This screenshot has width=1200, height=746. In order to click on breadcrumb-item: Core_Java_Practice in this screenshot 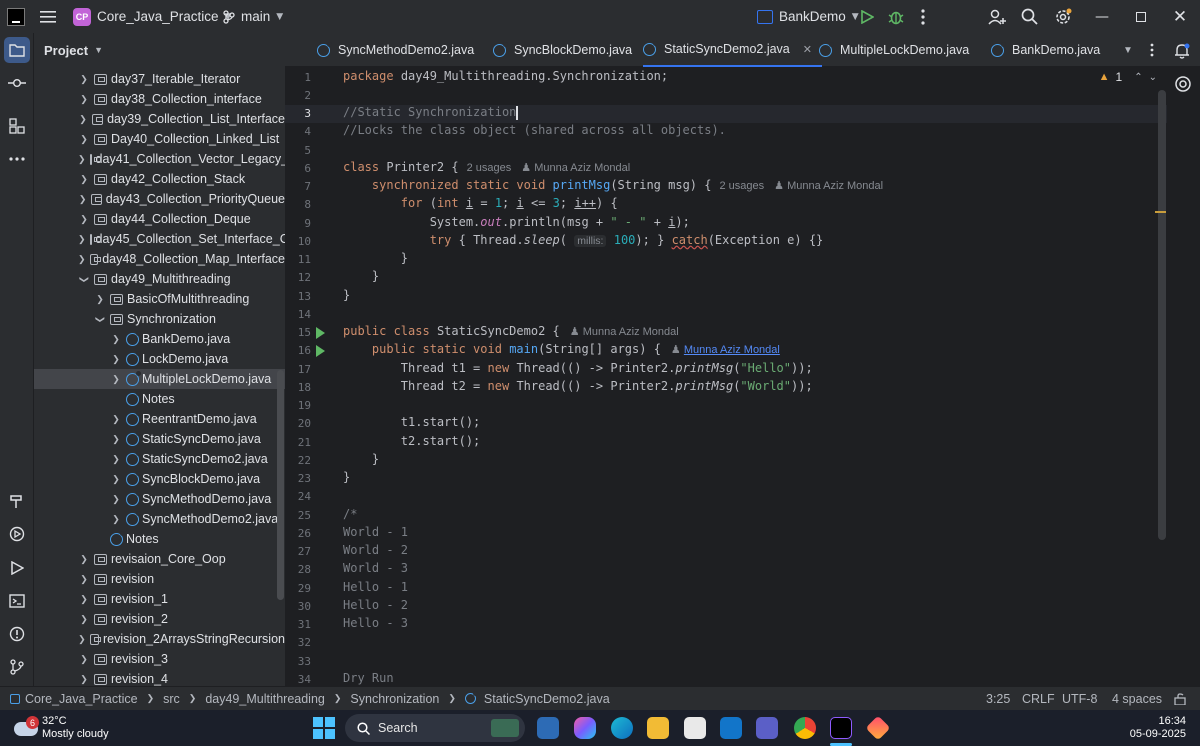, I will do `click(81, 699)`.